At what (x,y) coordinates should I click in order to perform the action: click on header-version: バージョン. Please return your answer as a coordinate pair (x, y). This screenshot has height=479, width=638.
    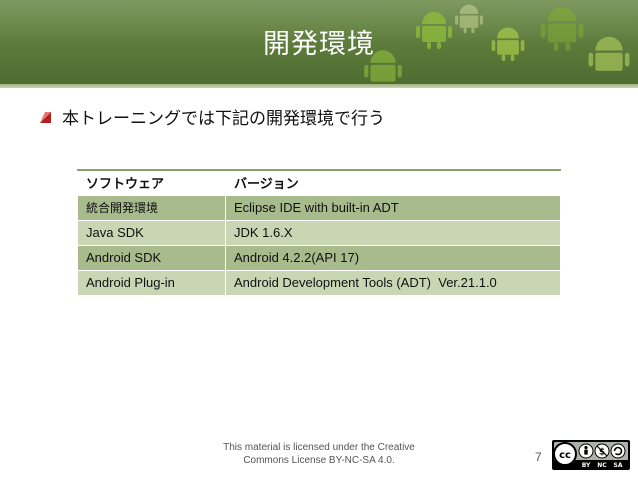
    Looking at the image, I should click on (393, 182).